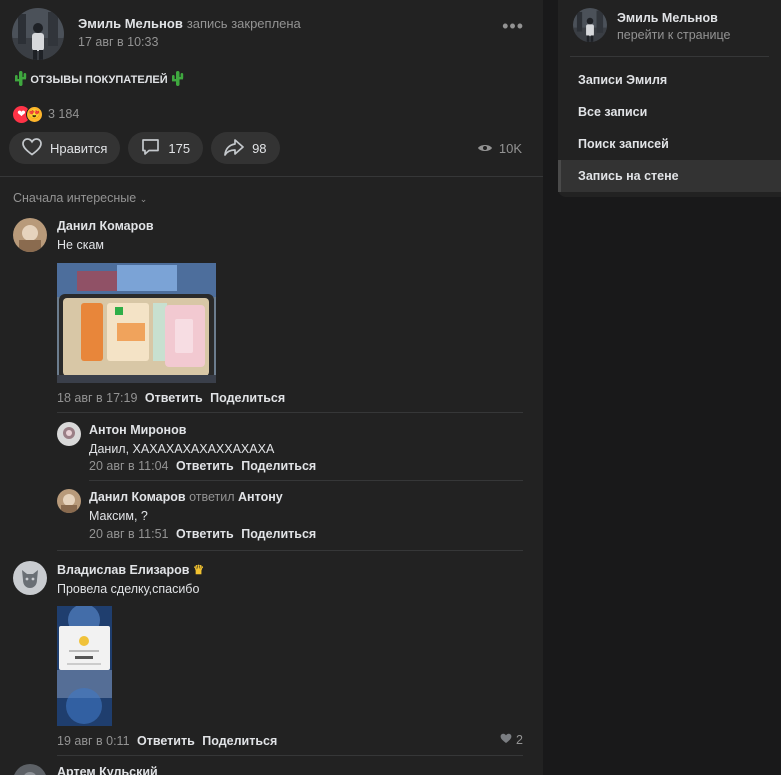 This screenshot has width=781, height=775. Describe the element at coordinates (181, 430) in the screenshot. I see `comment-author: Антон Миронов` at that location.